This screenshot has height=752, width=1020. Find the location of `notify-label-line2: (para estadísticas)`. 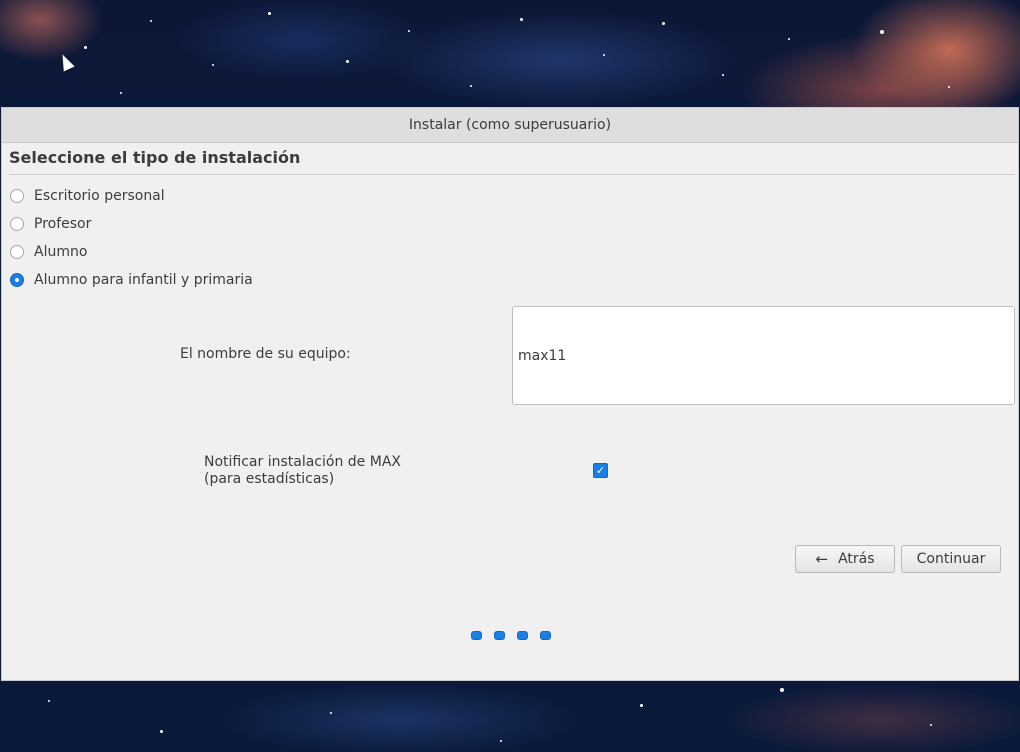

notify-label-line2: (para estadísticas) is located at coordinates (269, 479).